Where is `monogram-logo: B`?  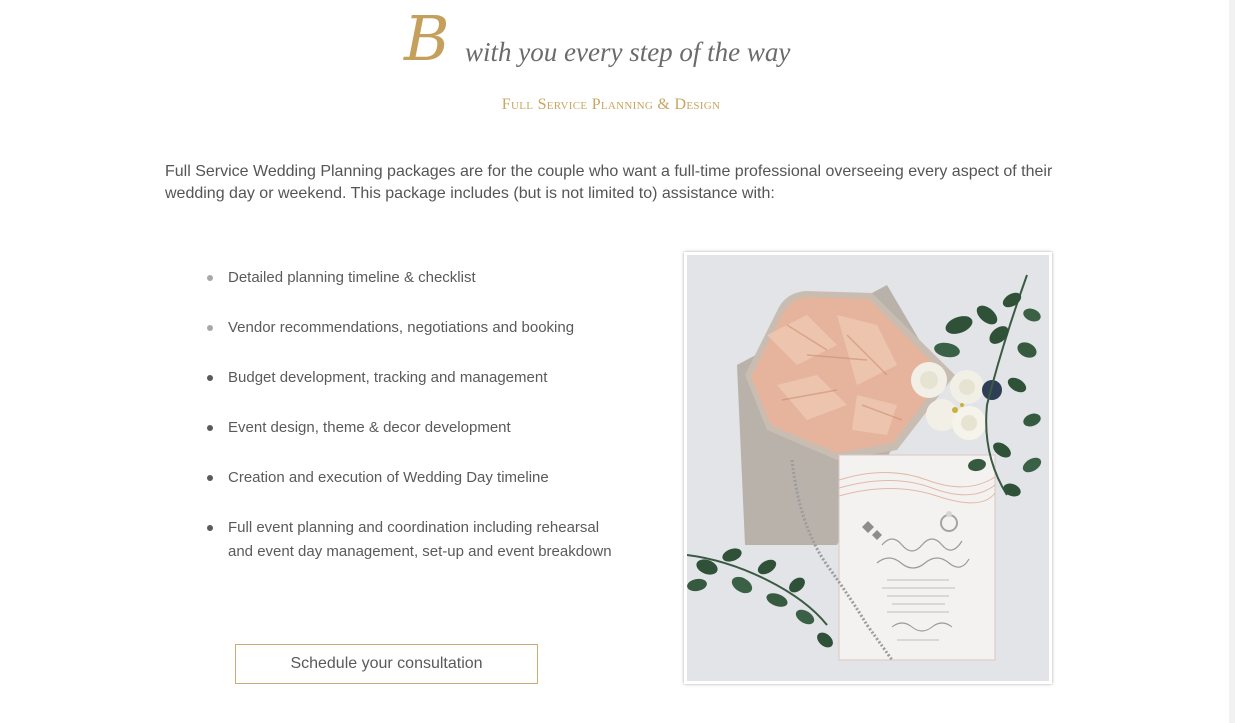
monogram-logo: B is located at coordinates (427, 38).